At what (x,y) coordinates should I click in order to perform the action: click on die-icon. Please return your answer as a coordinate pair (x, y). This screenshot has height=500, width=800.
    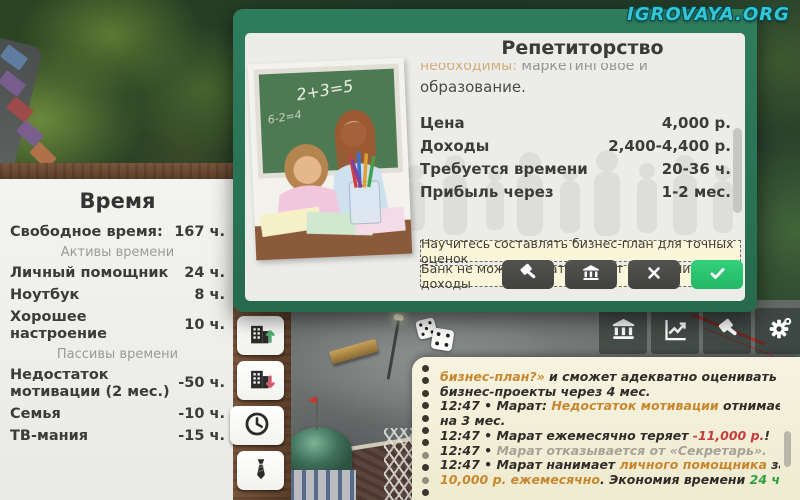
    Looking at the image, I should click on (442, 339).